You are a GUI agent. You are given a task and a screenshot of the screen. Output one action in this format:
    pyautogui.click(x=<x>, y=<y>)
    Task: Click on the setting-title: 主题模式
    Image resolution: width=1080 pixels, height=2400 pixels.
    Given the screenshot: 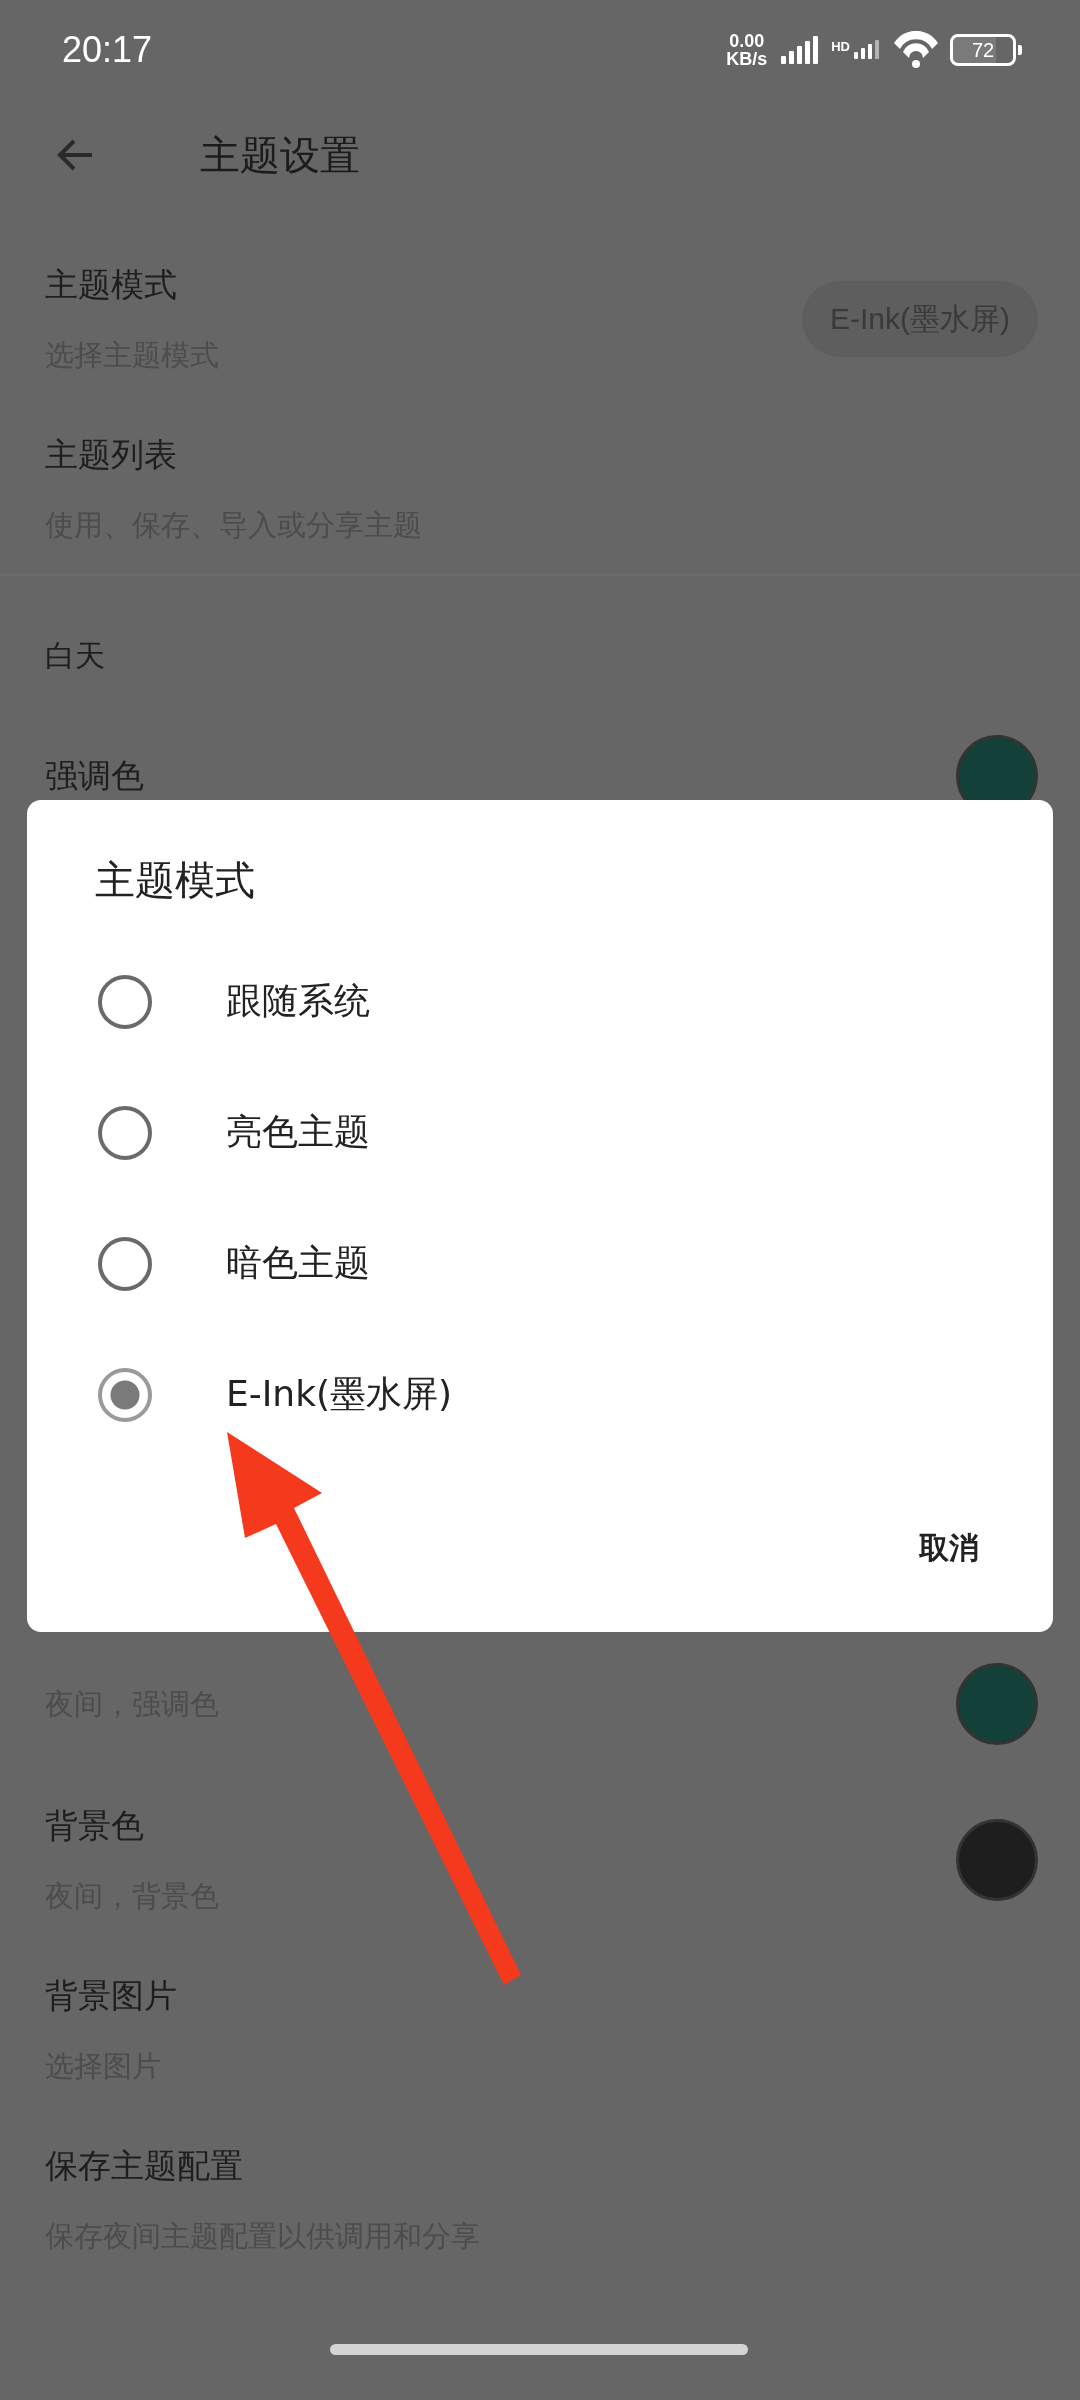 What is the action you would take?
    pyautogui.click(x=111, y=285)
    